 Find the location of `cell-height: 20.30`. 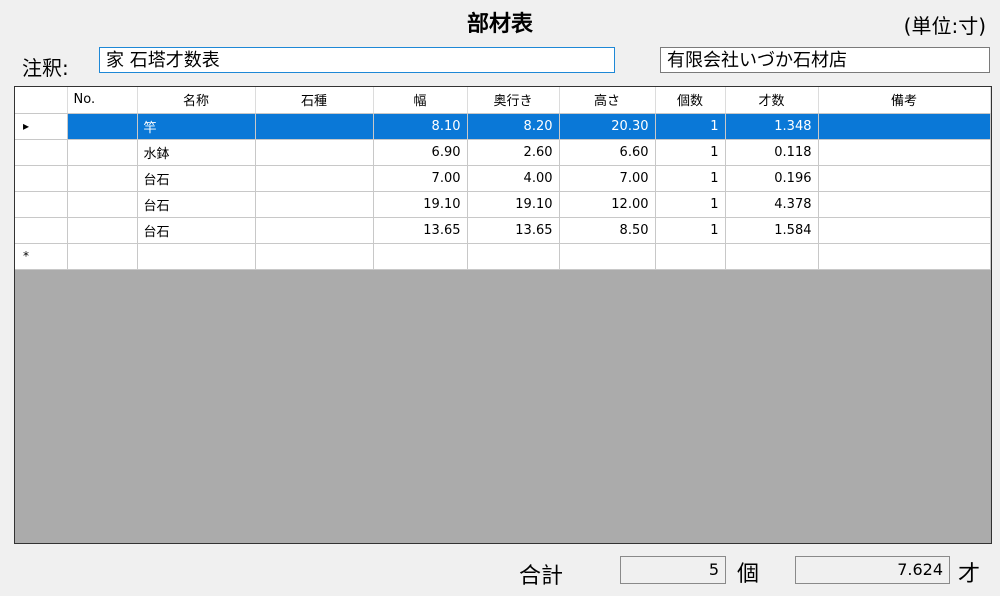

cell-height: 20.30 is located at coordinates (607, 126).